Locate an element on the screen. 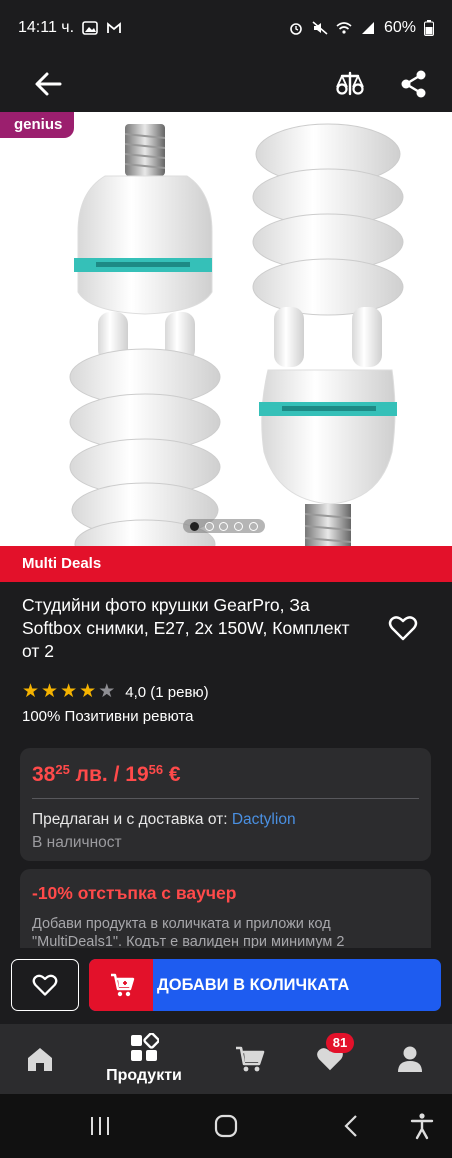 The height and width of the screenshot is (1158, 452). system-navigation-bar is located at coordinates (226, 1126).